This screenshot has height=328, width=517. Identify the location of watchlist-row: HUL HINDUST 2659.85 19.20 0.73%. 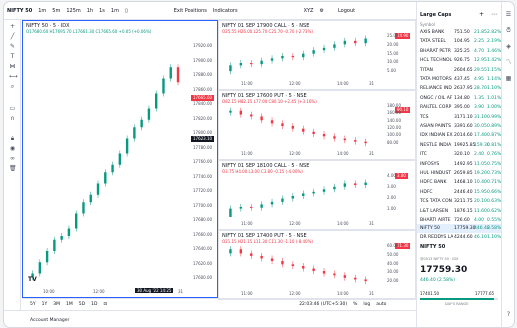
(459, 173).